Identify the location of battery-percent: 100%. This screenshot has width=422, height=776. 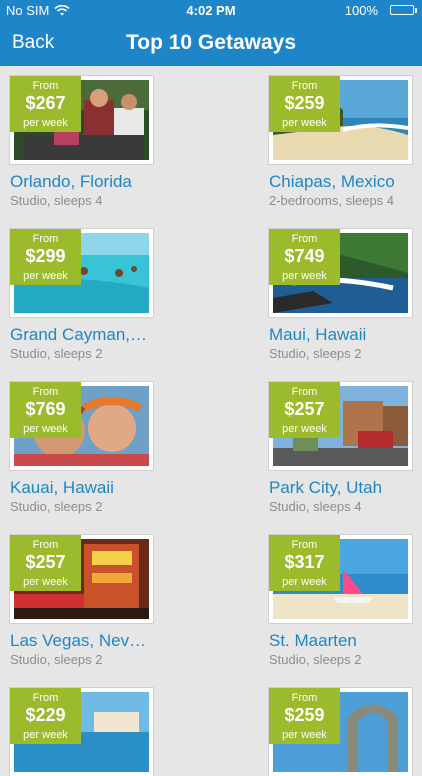
(361, 10).